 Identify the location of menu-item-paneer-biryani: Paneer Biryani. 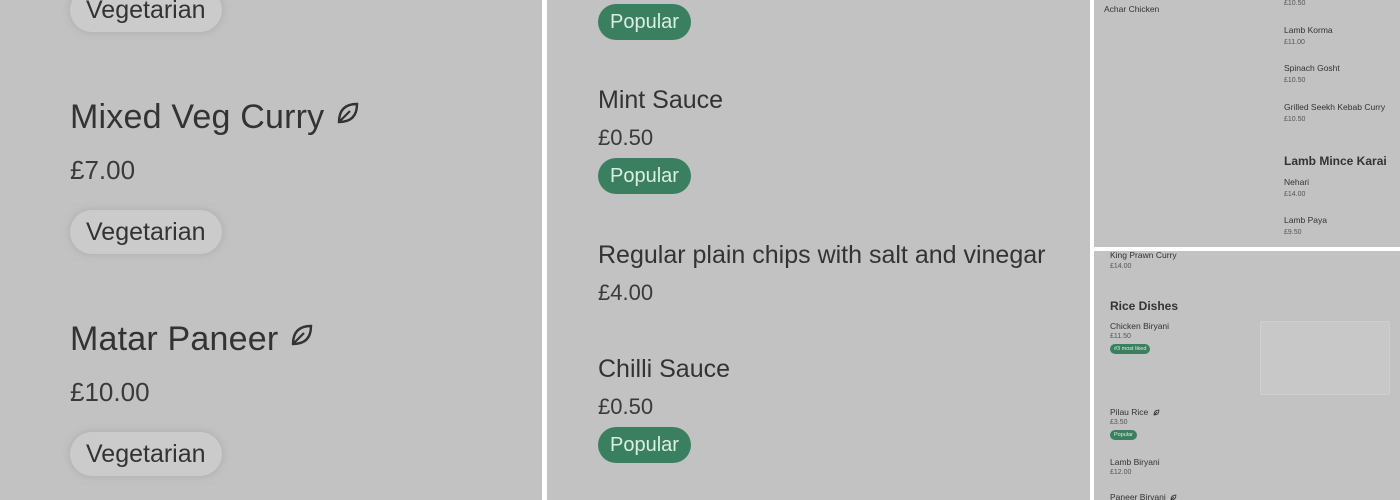
(1143, 496).